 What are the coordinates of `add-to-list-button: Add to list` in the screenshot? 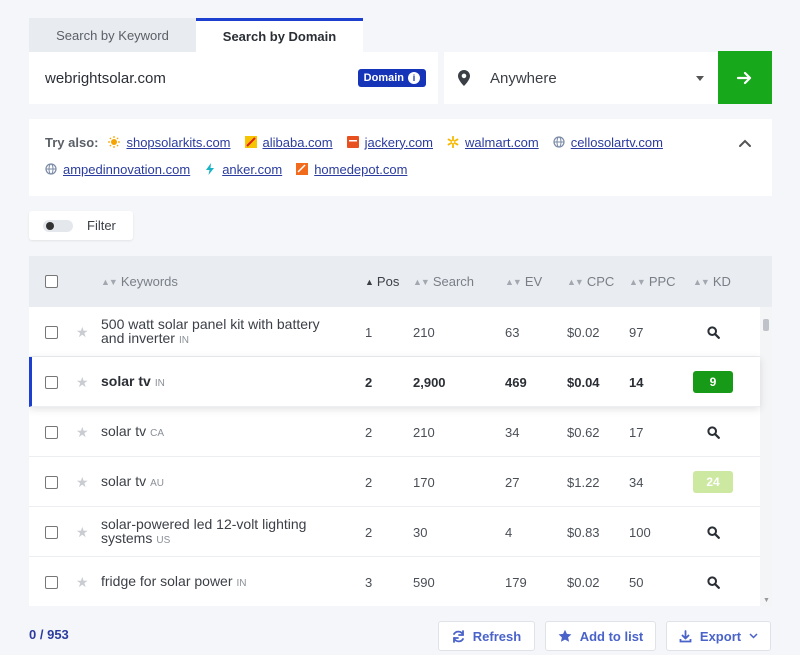 It's located at (600, 636).